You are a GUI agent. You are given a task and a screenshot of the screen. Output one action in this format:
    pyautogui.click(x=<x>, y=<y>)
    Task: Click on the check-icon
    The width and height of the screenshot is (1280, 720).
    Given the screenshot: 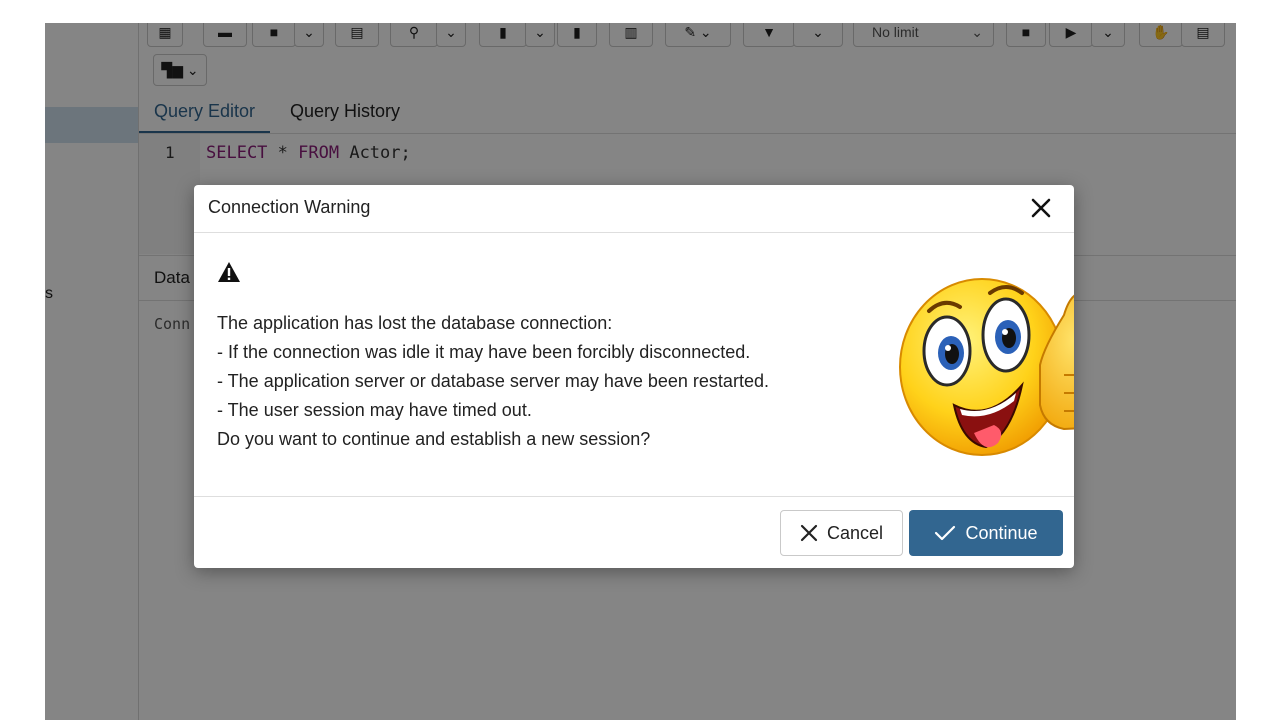 What is the action you would take?
    pyautogui.click(x=945, y=533)
    